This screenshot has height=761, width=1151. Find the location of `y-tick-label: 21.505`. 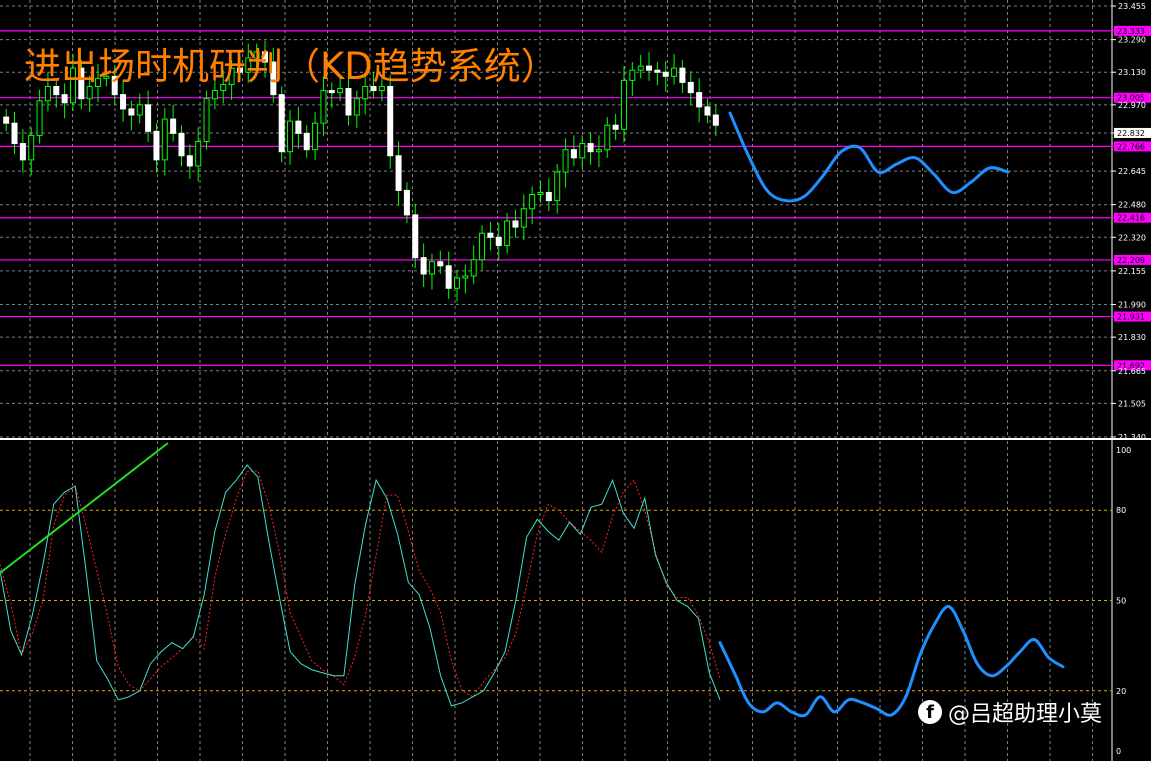

y-tick-label: 21.505 is located at coordinates (1132, 403).